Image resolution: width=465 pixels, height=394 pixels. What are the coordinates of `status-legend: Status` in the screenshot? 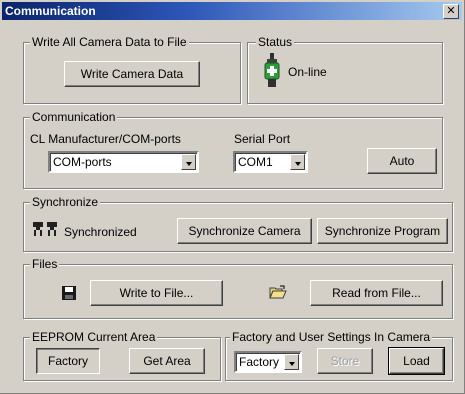 It's located at (275, 42).